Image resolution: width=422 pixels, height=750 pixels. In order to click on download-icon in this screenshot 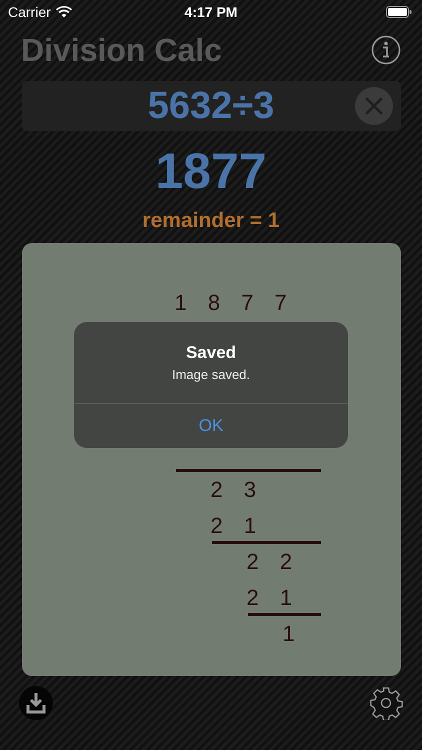, I will do `click(36, 703)`.